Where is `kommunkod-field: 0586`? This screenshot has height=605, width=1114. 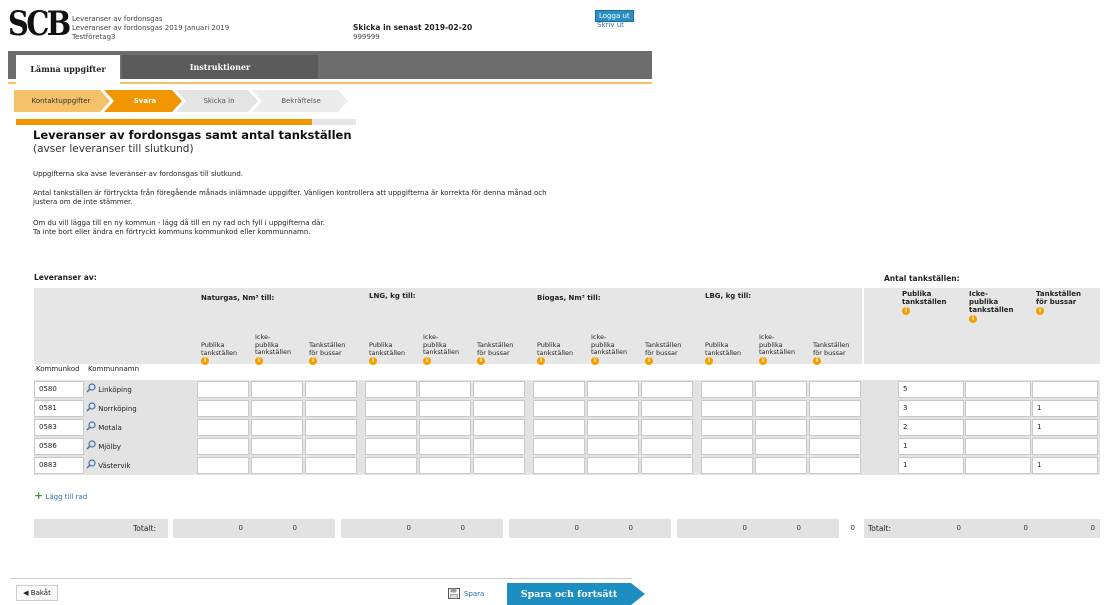 kommunkod-field: 0586 is located at coordinates (59, 446).